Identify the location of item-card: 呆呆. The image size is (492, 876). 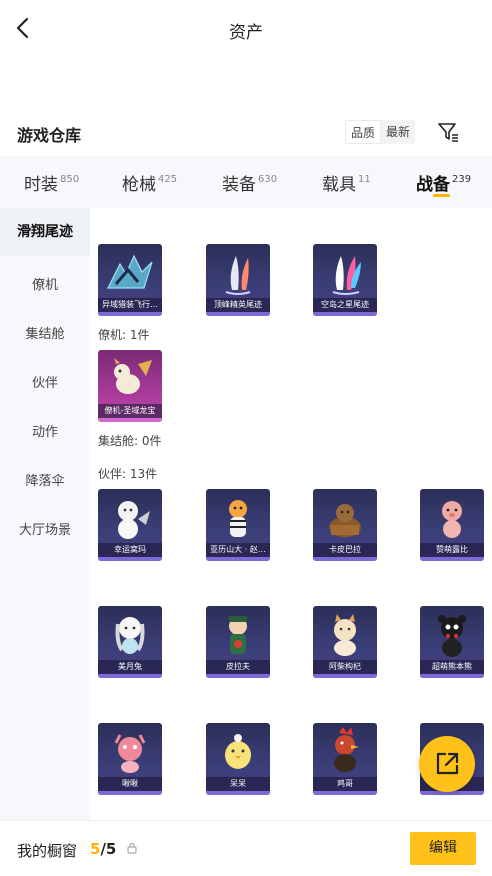
(238, 759).